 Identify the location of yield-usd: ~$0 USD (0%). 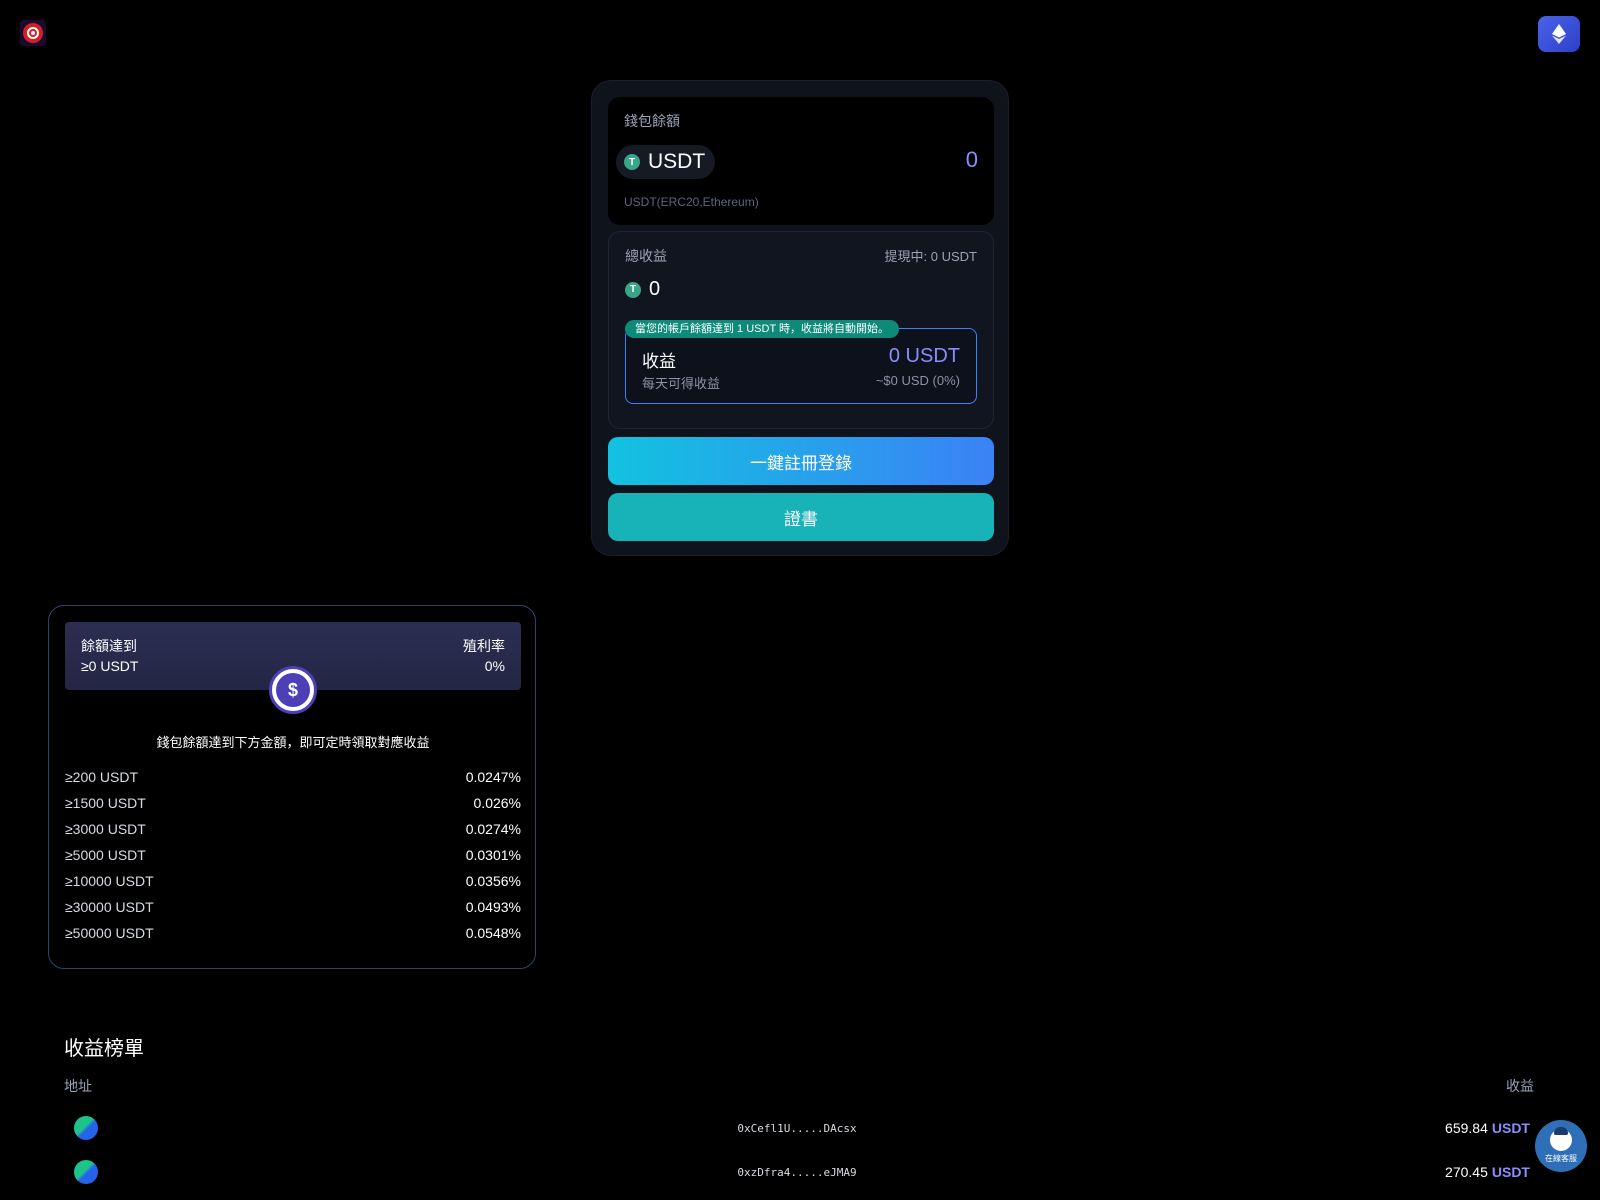
(917, 380).